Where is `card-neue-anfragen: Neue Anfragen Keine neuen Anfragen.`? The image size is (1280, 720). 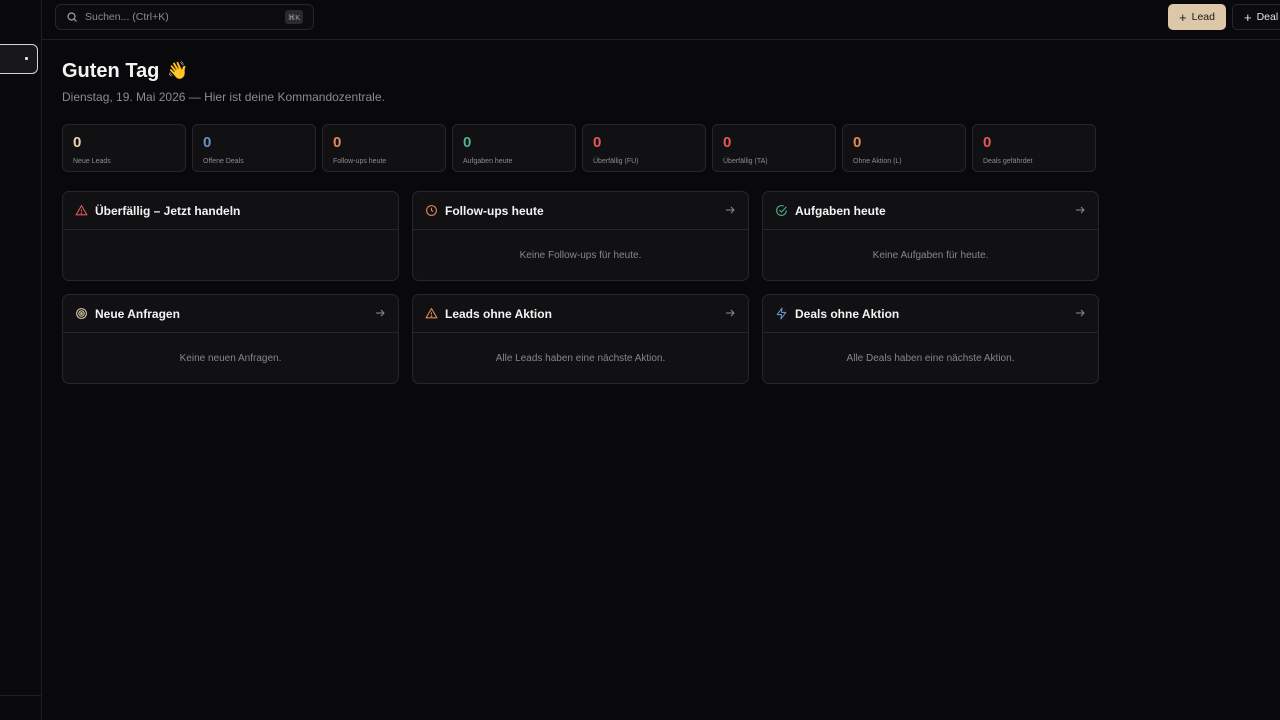 card-neue-anfragen: Neue Anfragen Keine neuen Anfragen. is located at coordinates (230, 339).